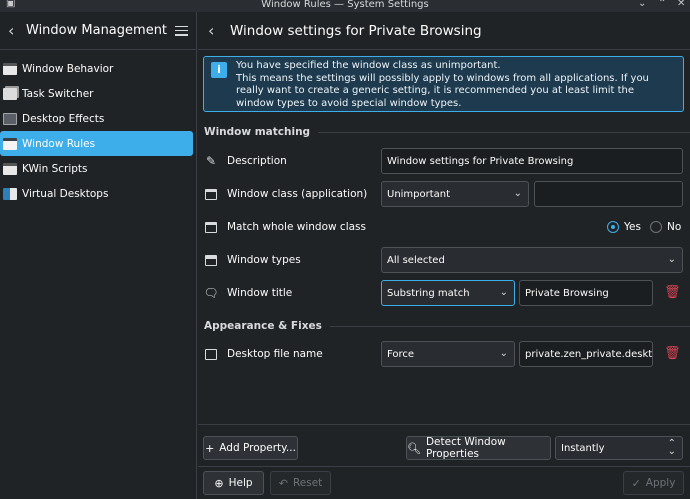 The image size is (690, 499). Describe the element at coordinates (10, 68) in the screenshot. I see `window-behavior-icon` at that location.